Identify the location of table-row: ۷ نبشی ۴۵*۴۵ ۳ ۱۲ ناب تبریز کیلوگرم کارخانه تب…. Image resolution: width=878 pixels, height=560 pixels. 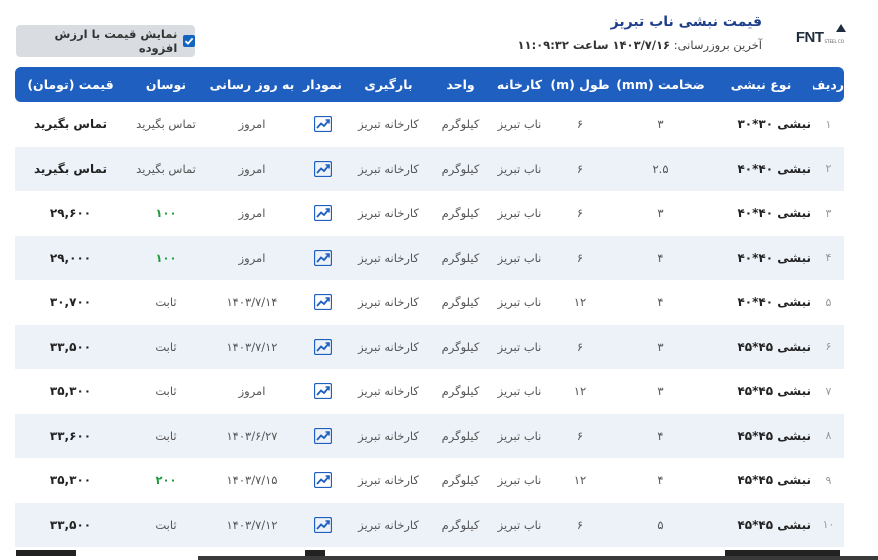
(429, 391).